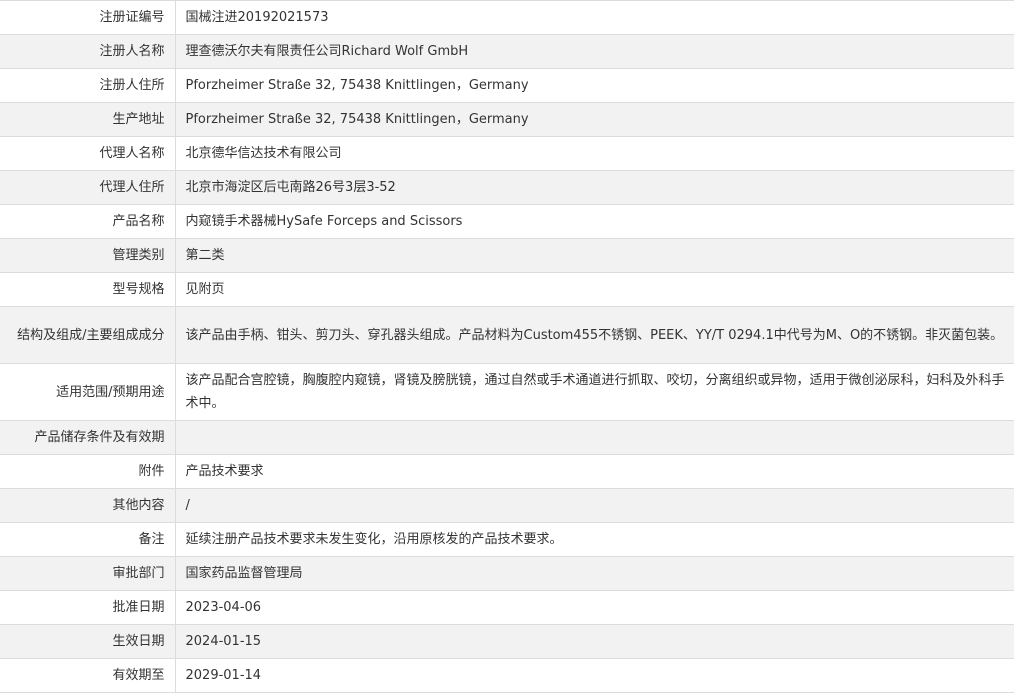 The width and height of the screenshot is (1014, 693). Describe the element at coordinates (594, 539) in the screenshot. I see `value-remarks: 延续注册产品技术要求未发生变化，沿用原核发的产品技术要求。` at that location.